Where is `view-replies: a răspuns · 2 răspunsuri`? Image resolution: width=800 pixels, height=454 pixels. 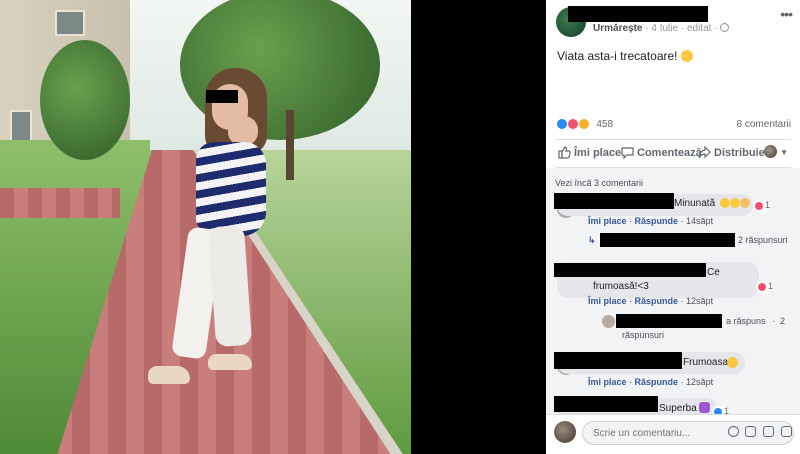
view-replies: a răspuns · 2 răspunsuri is located at coordinates (700, 328).